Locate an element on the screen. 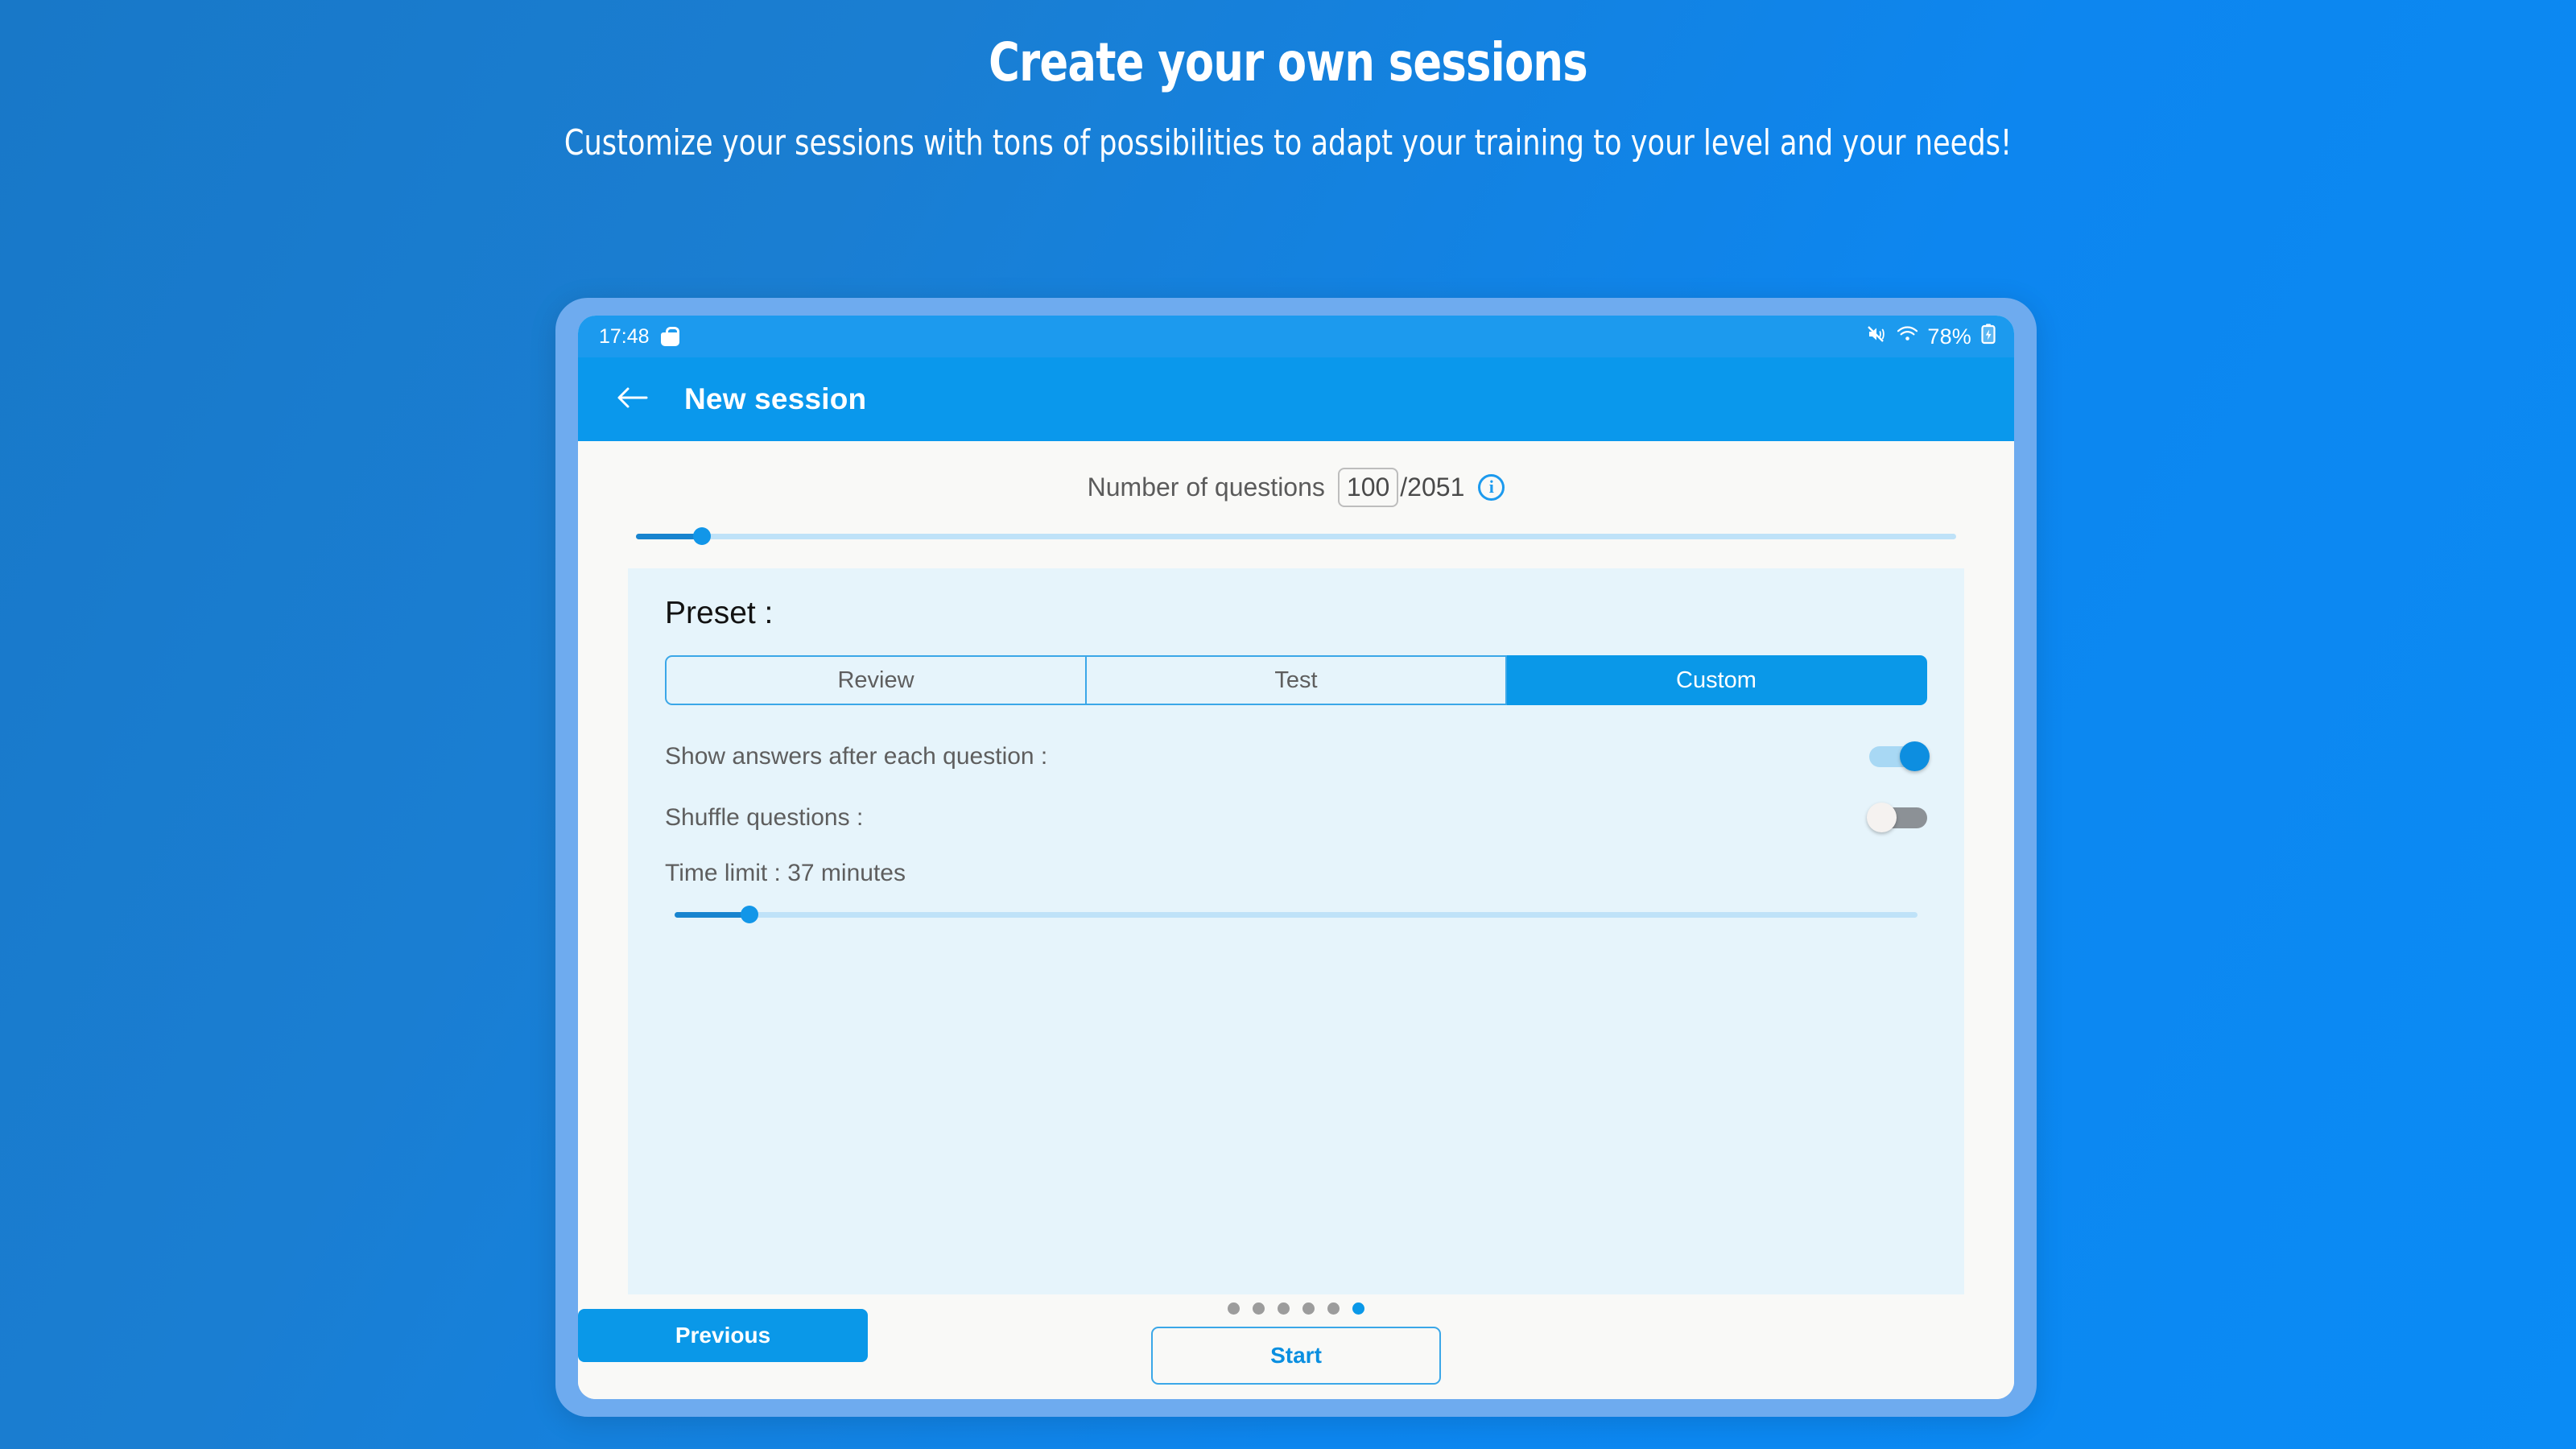 This screenshot has height=1449, width=2576. shuffle-questions-label: Shuffle questions : is located at coordinates (764, 817).